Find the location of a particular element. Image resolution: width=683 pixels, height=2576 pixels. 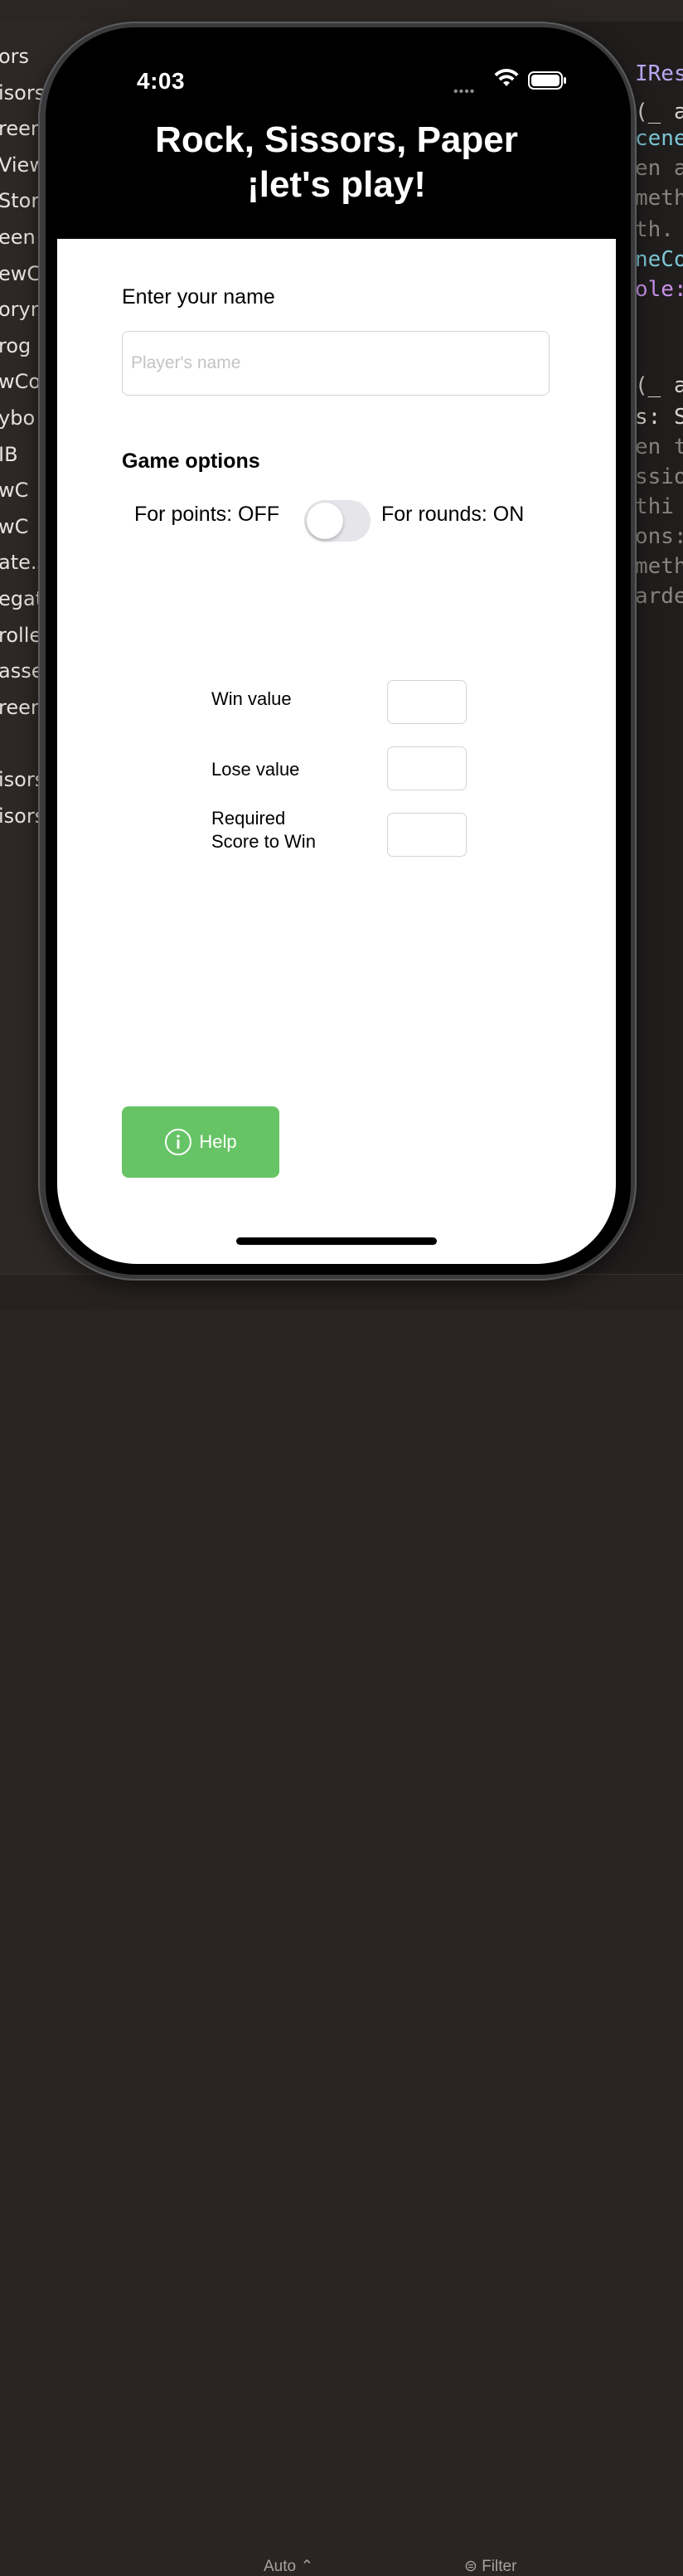

signal-icon: •••• is located at coordinates (464, 92).